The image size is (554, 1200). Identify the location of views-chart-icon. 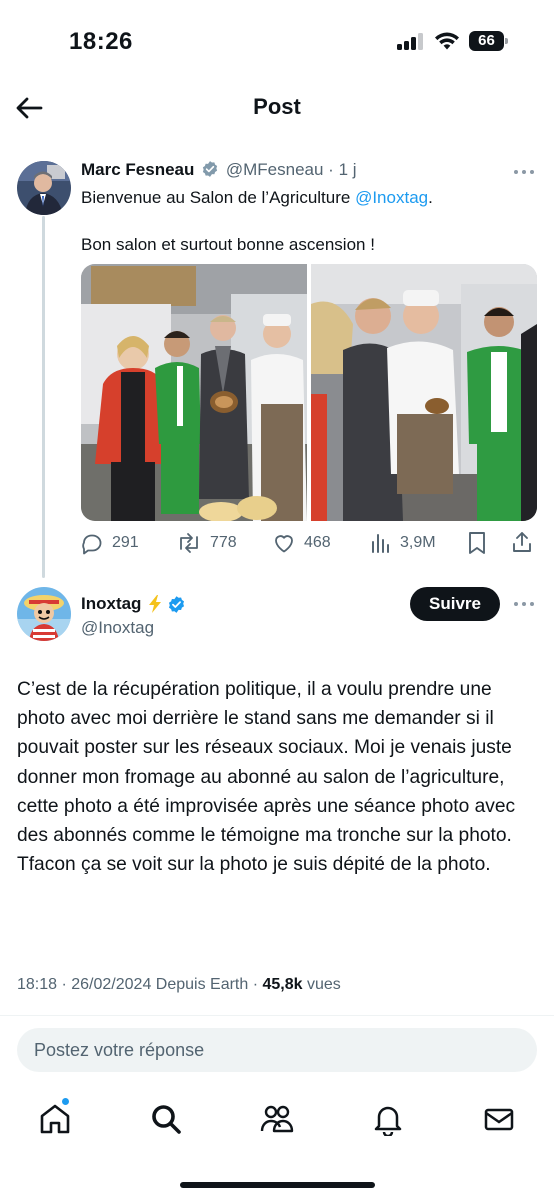
(380, 543).